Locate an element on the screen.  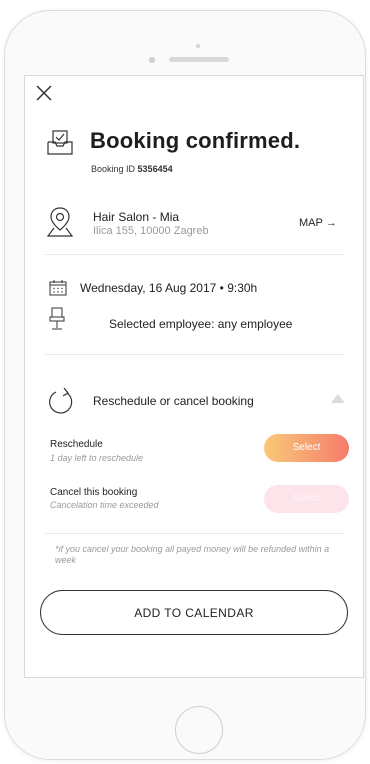
home-button is located at coordinates (199, 730).